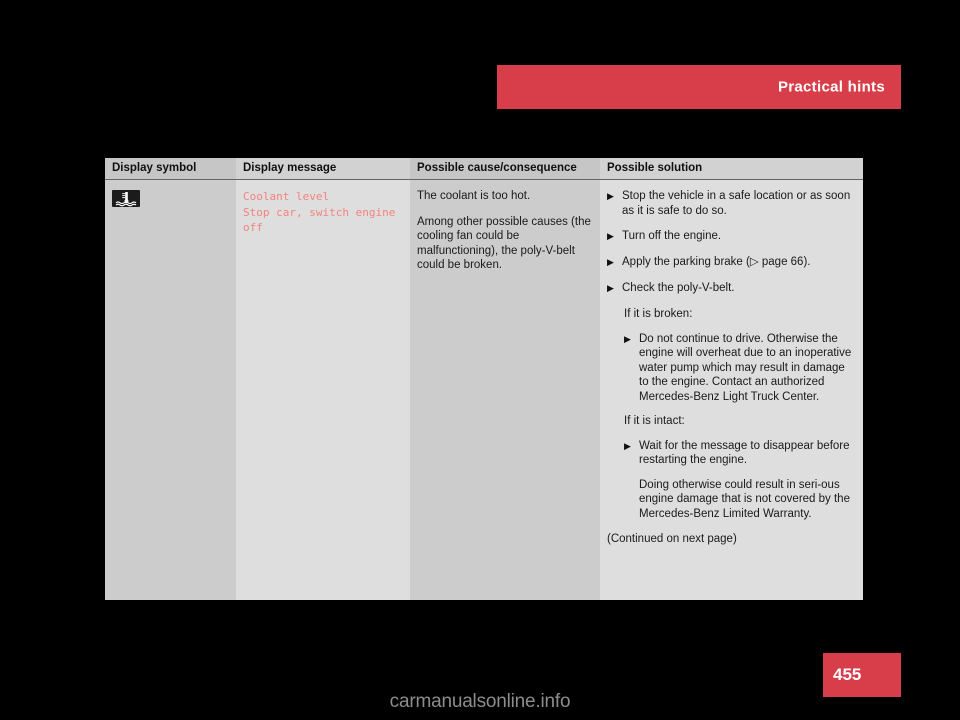  Describe the element at coordinates (654, 421) in the screenshot. I see `solution-subheading-intact: If it is intact:` at that location.